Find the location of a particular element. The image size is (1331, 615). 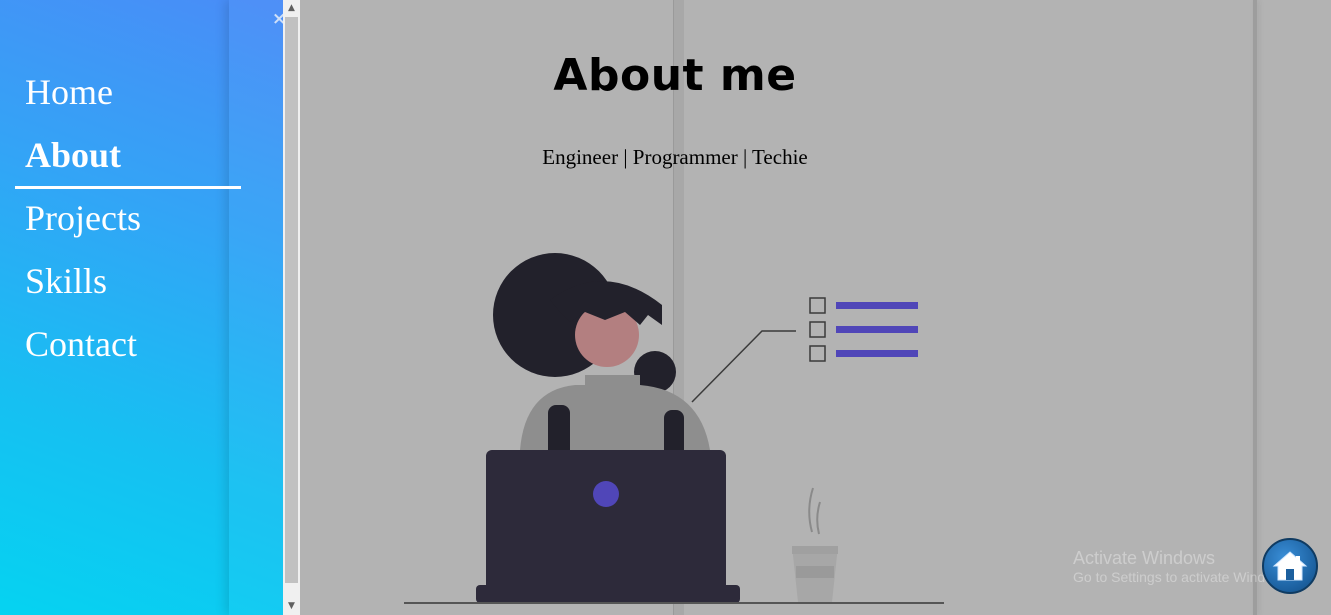

vertical-scrollbar: ▲ ▼ is located at coordinates (291, 307).